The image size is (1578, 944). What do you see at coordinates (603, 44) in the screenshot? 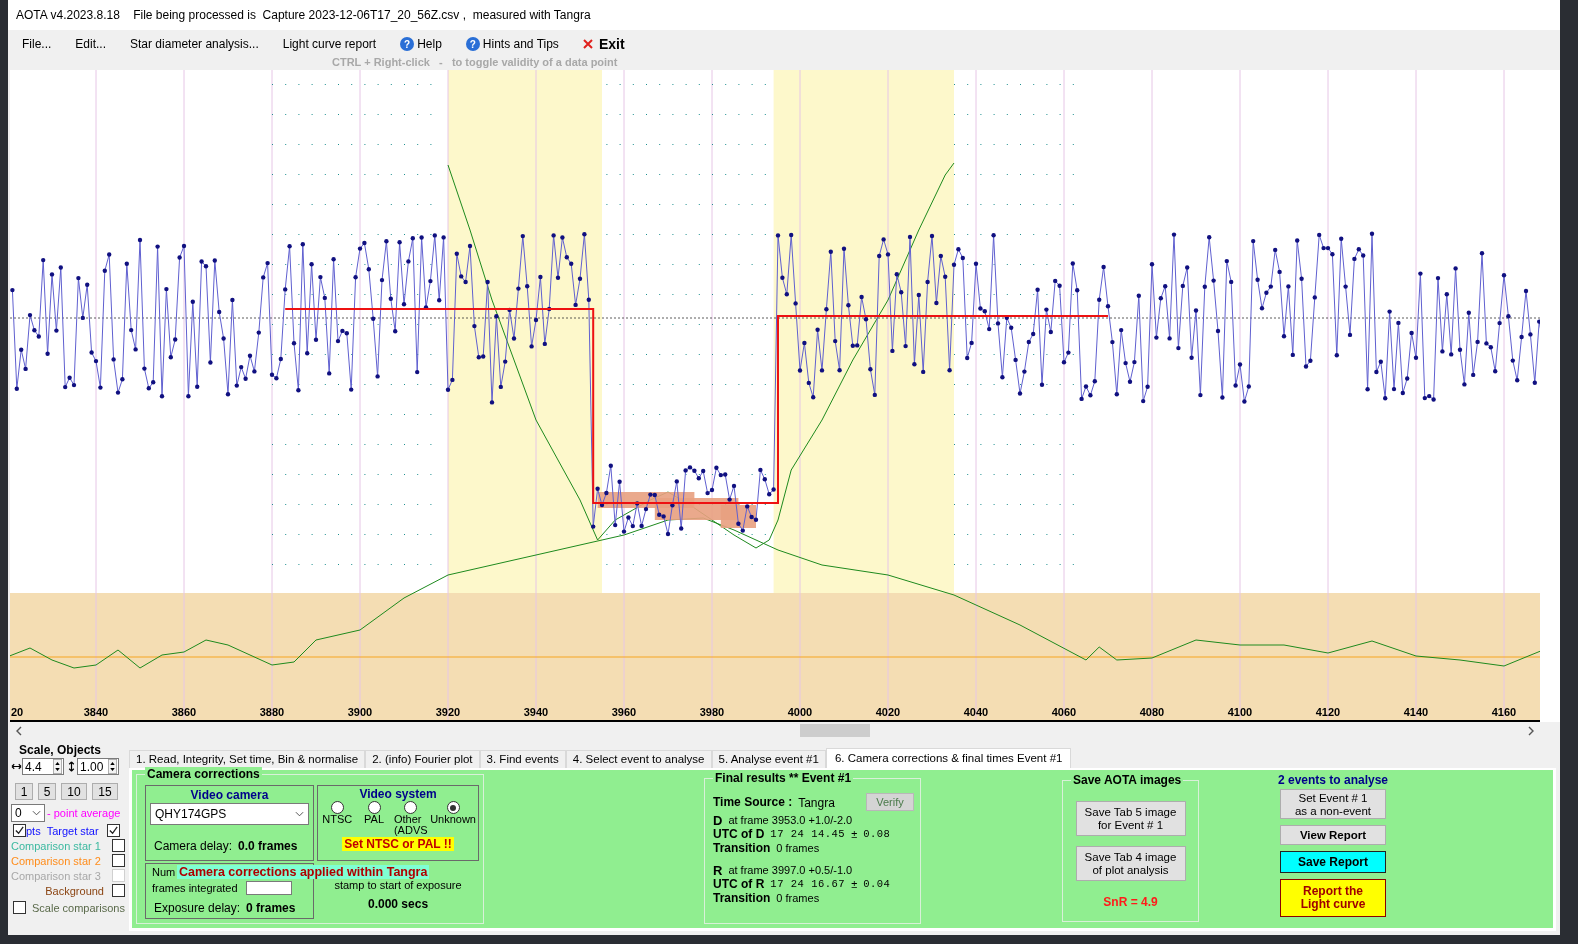
I see `menu-item: Exit` at bounding box center [603, 44].